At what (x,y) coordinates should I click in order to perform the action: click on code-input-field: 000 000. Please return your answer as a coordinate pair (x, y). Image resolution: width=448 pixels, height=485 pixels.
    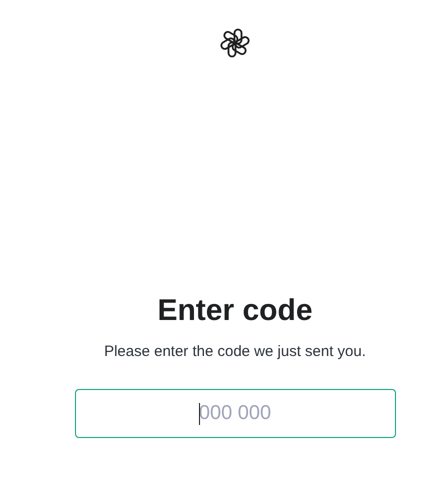
    Looking at the image, I should click on (235, 413).